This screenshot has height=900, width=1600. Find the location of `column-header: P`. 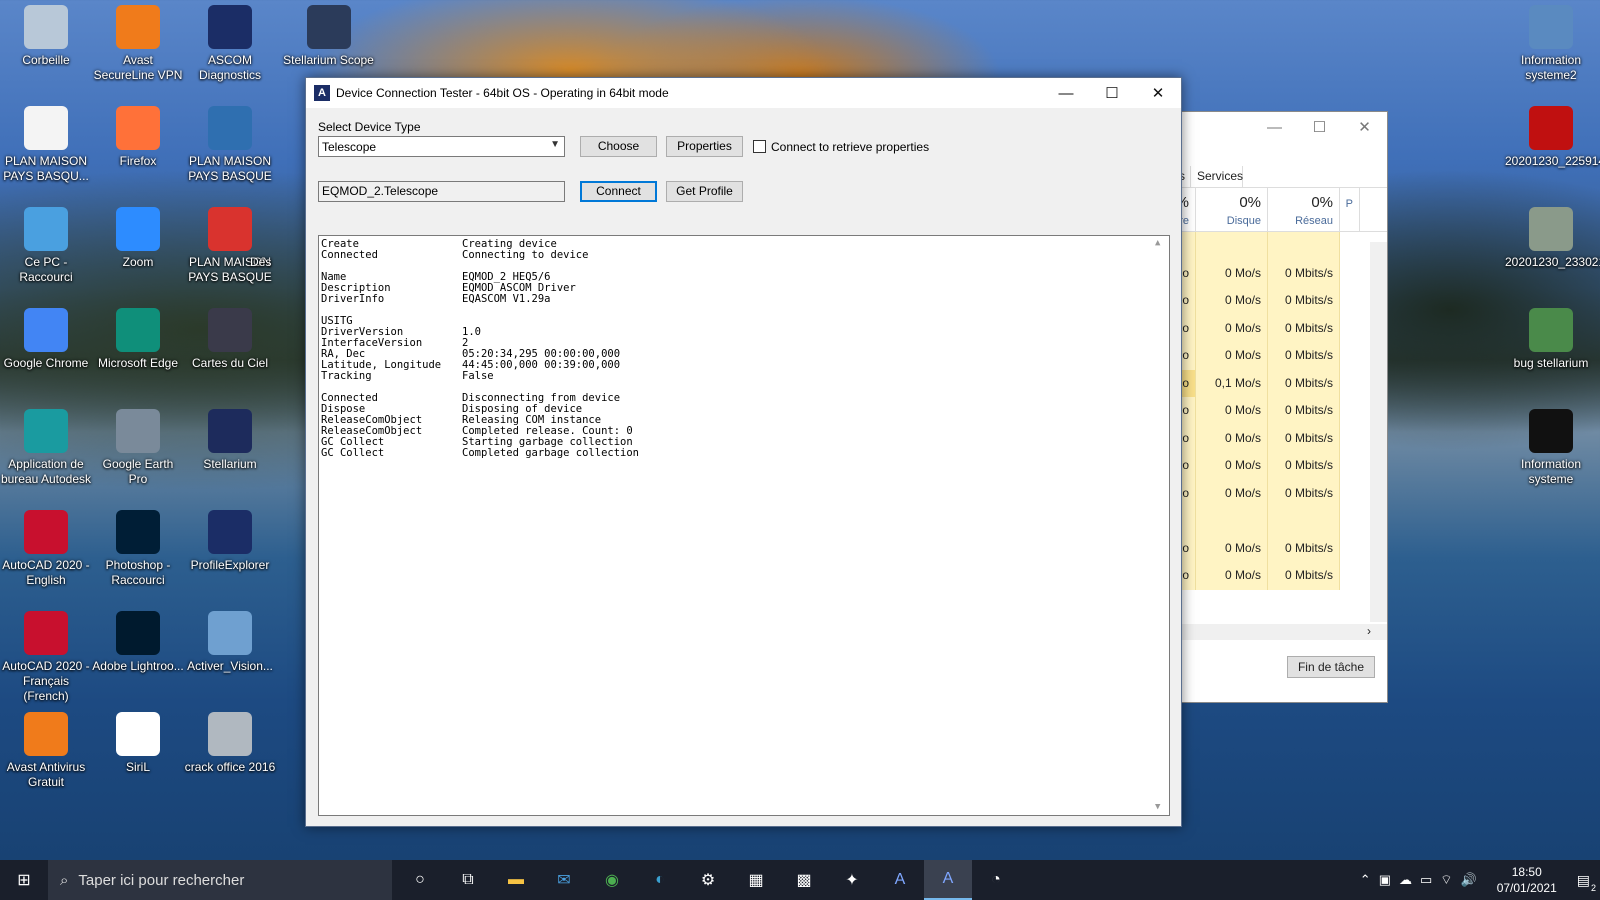

column-header: P is located at coordinates (1350, 209).